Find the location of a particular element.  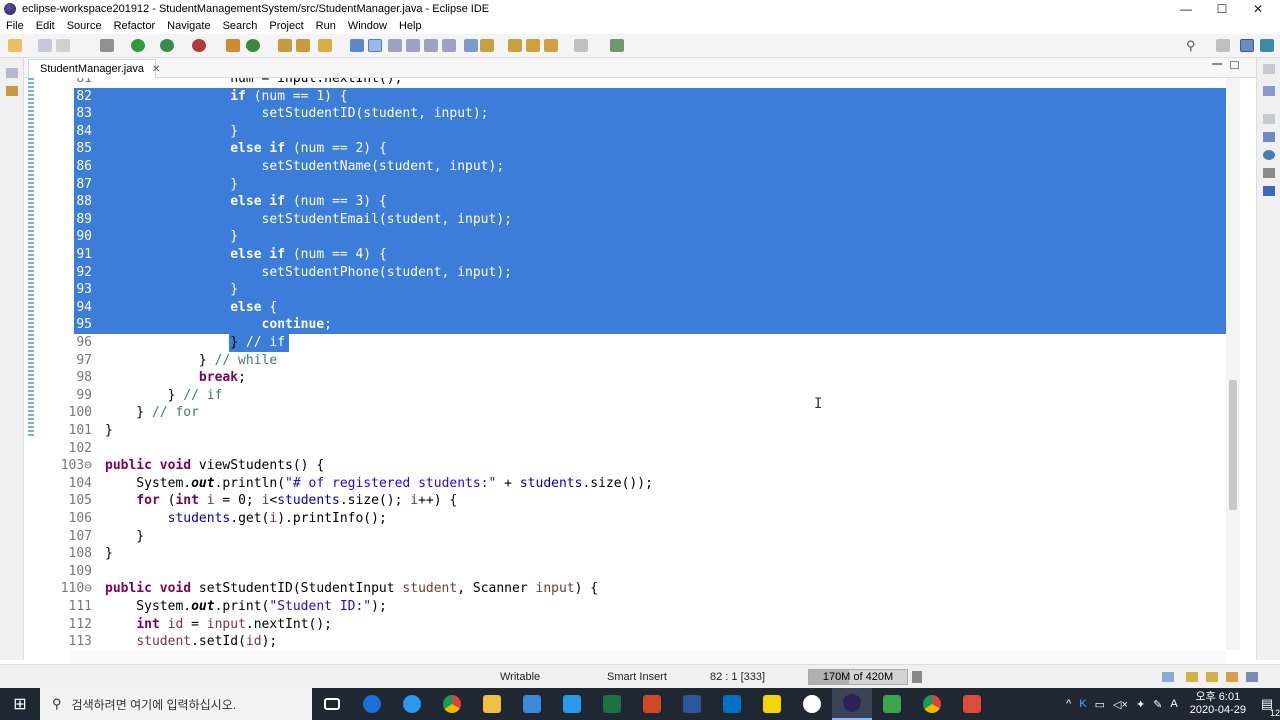

code-line: 101} is located at coordinates (634, 431).